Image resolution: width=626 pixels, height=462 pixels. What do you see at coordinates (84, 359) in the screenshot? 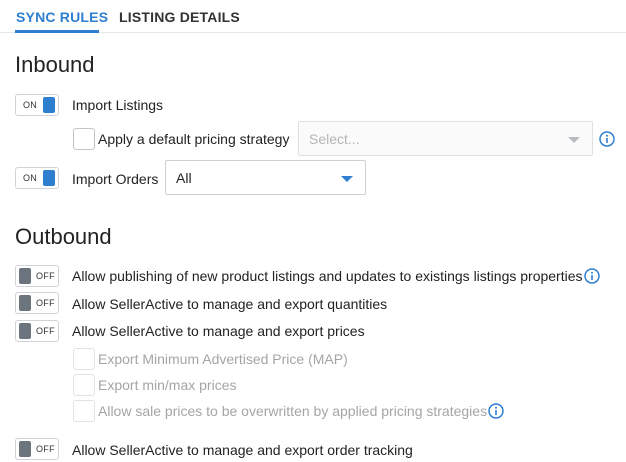
I see `map-checkbox` at bounding box center [84, 359].